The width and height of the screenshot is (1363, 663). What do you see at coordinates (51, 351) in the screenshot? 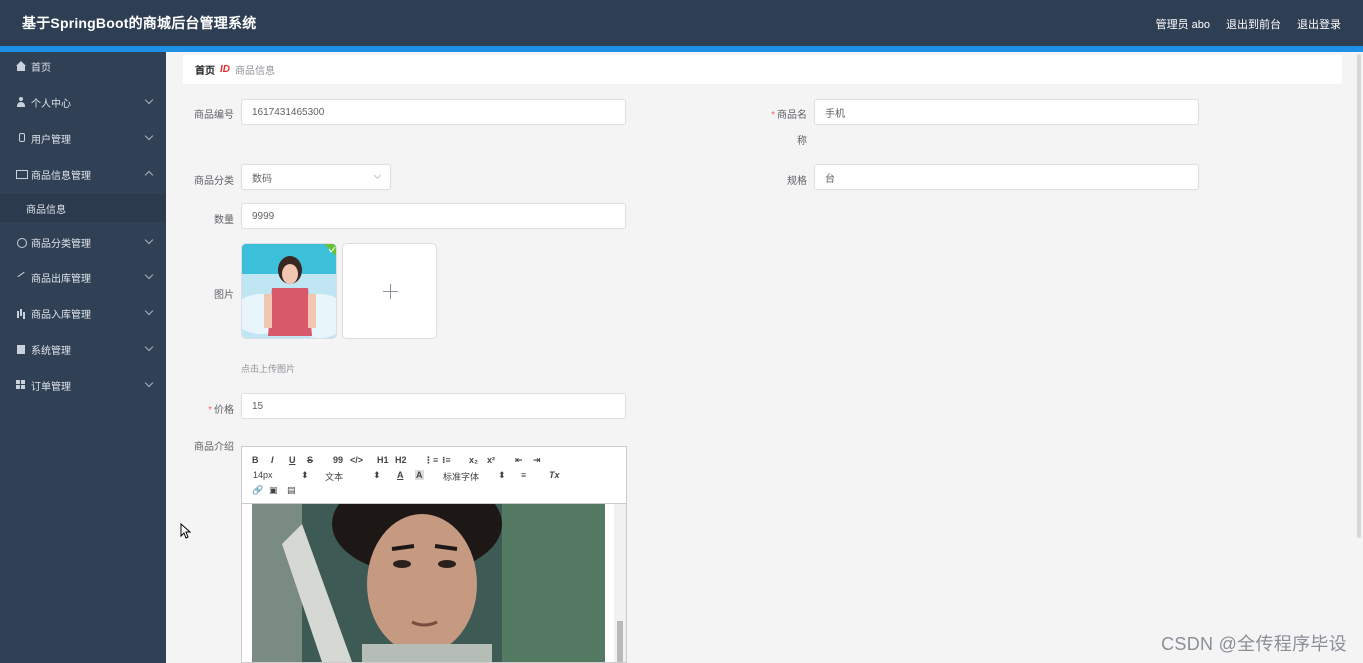
I see `sidebar-item-label: 系统管理` at bounding box center [51, 351].